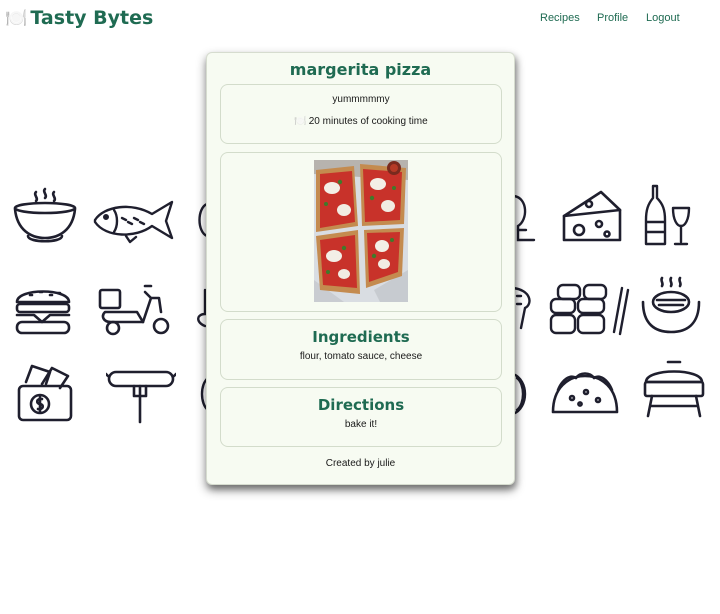  Describe the element at coordinates (663, 18) in the screenshot. I see `nav-logout-link: Logout` at that location.